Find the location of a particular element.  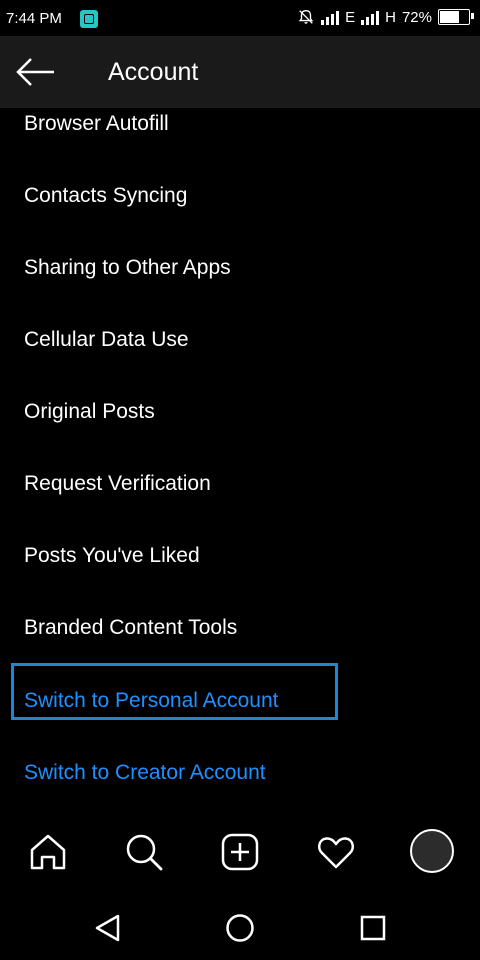

menu-item-posts-youve-liked: Posts You've Liked is located at coordinates (240, 556).